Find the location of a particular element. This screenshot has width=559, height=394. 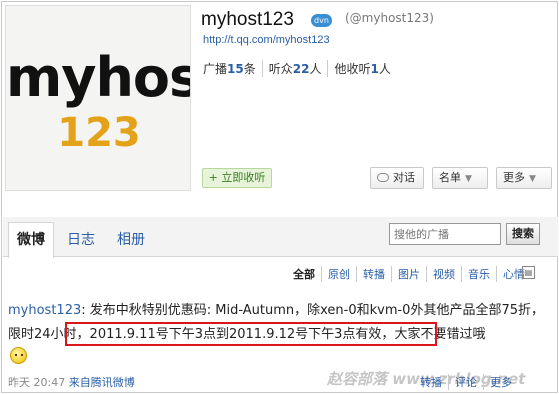

tab-album: 相册 is located at coordinates (131, 239).